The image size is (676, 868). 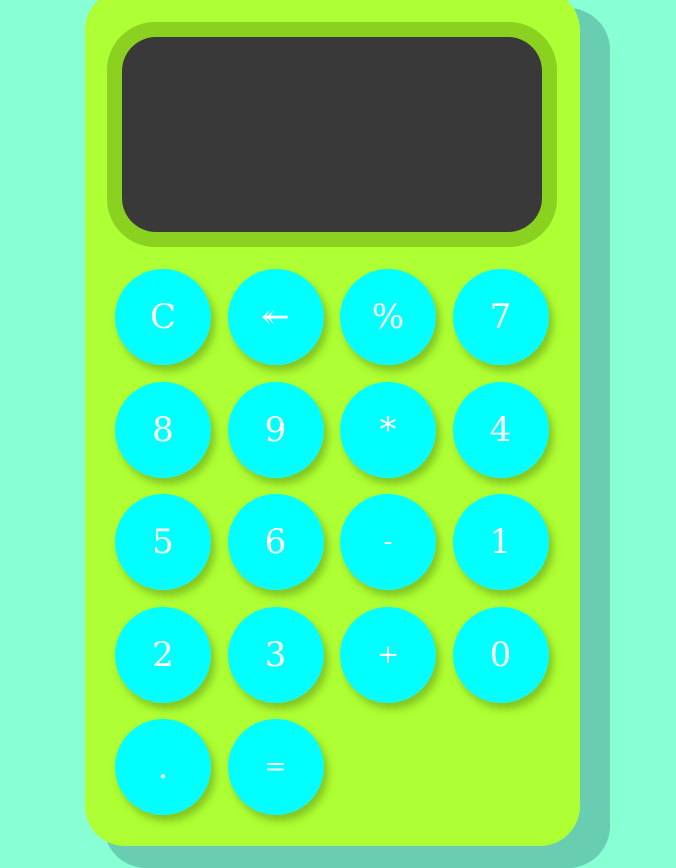 What do you see at coordinates (163, 654) in the screenshot?
I see `digit-2-button: 2` at bounding box center [163, 654].